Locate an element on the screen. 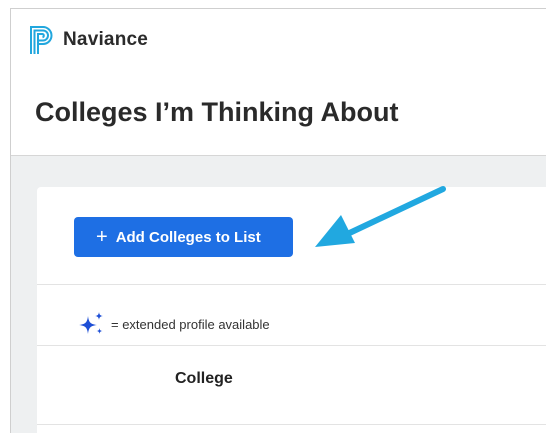 This screenshot has height=433, width=546. column-header-college: College is located at coordinates (204, 379).